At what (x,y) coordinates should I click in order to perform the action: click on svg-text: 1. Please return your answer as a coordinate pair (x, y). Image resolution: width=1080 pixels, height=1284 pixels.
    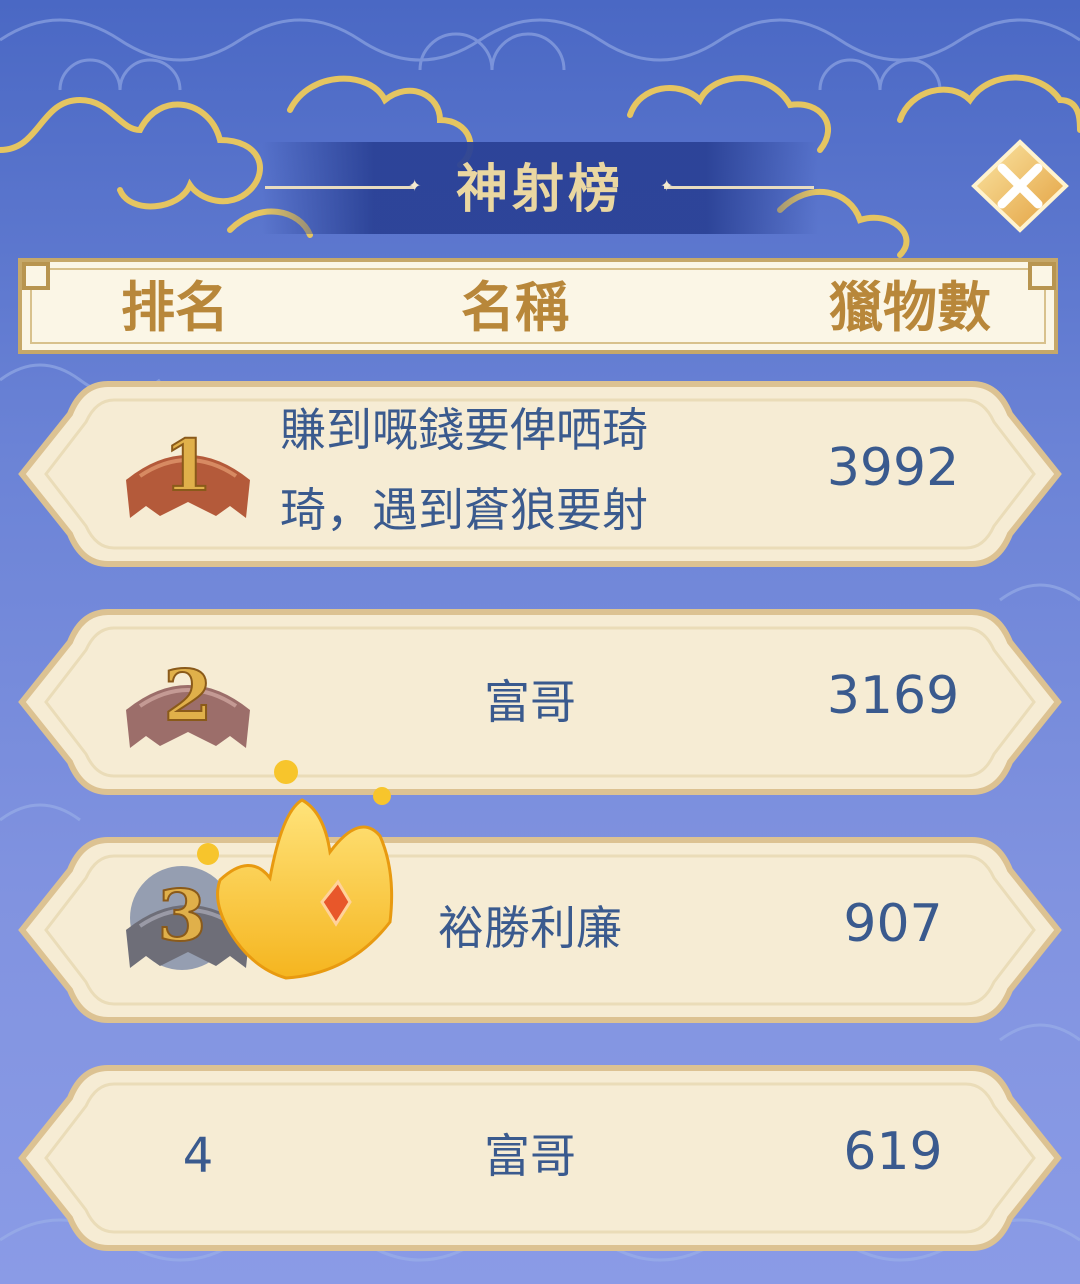
    Looking at the image, I should click on (188, 465).